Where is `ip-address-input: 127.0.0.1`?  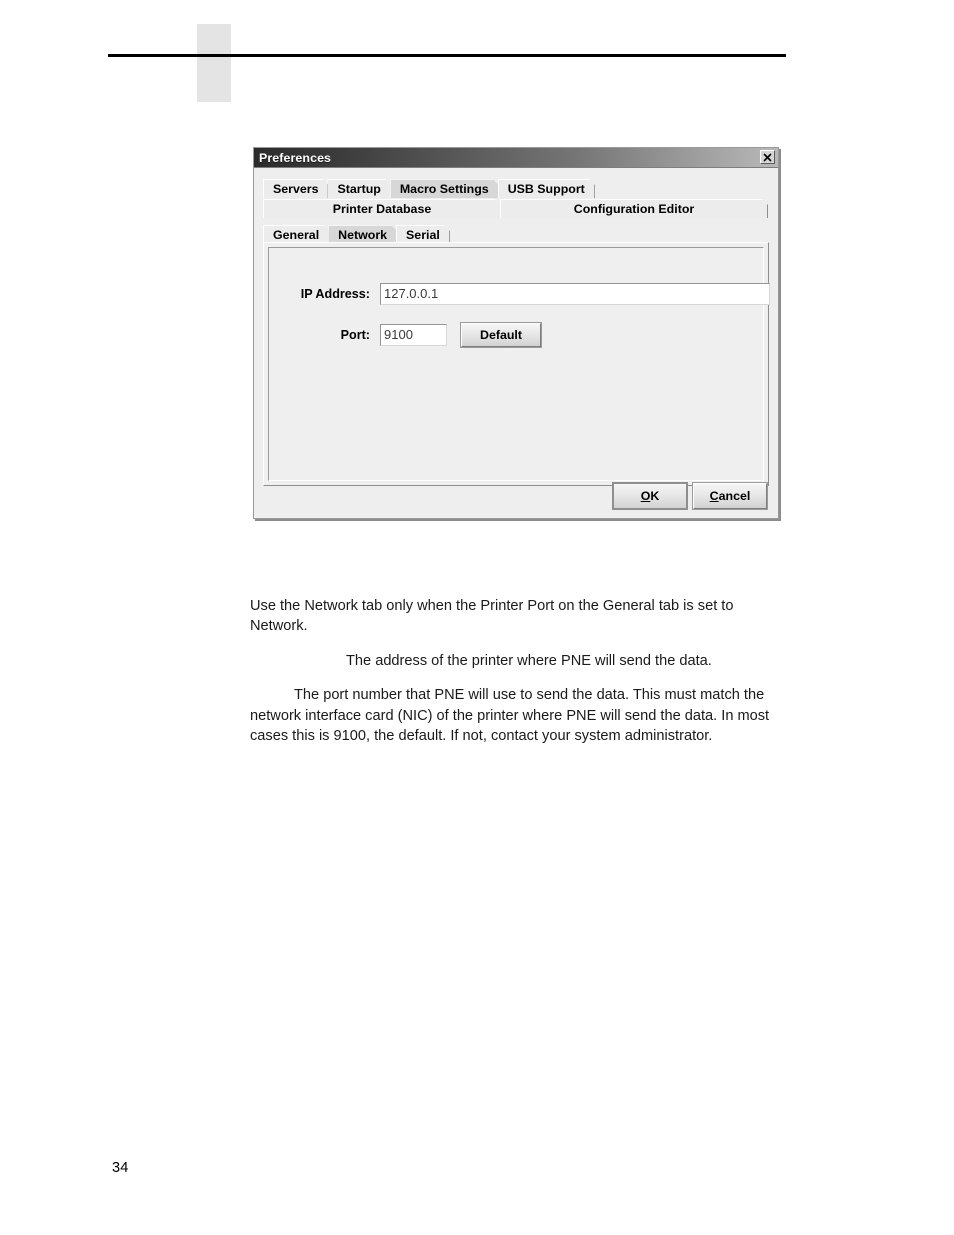 ip-address-input: 127.0.0.1 is located at coordinates (575, 294).